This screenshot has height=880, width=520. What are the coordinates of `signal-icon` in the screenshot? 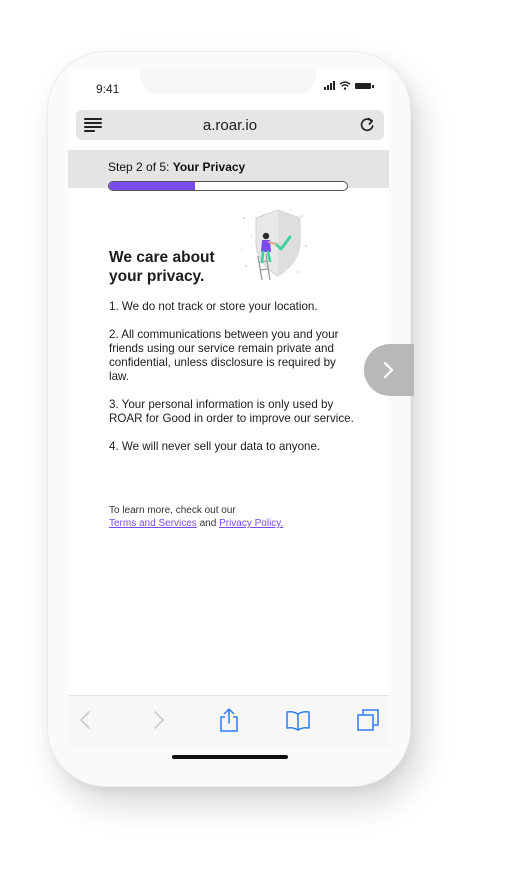 It's located at (329, 85).